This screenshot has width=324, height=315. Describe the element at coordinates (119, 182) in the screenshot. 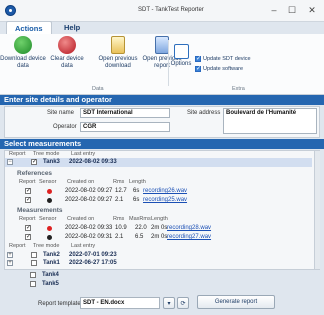

I see `ref-col-rms: Rms` at that location.